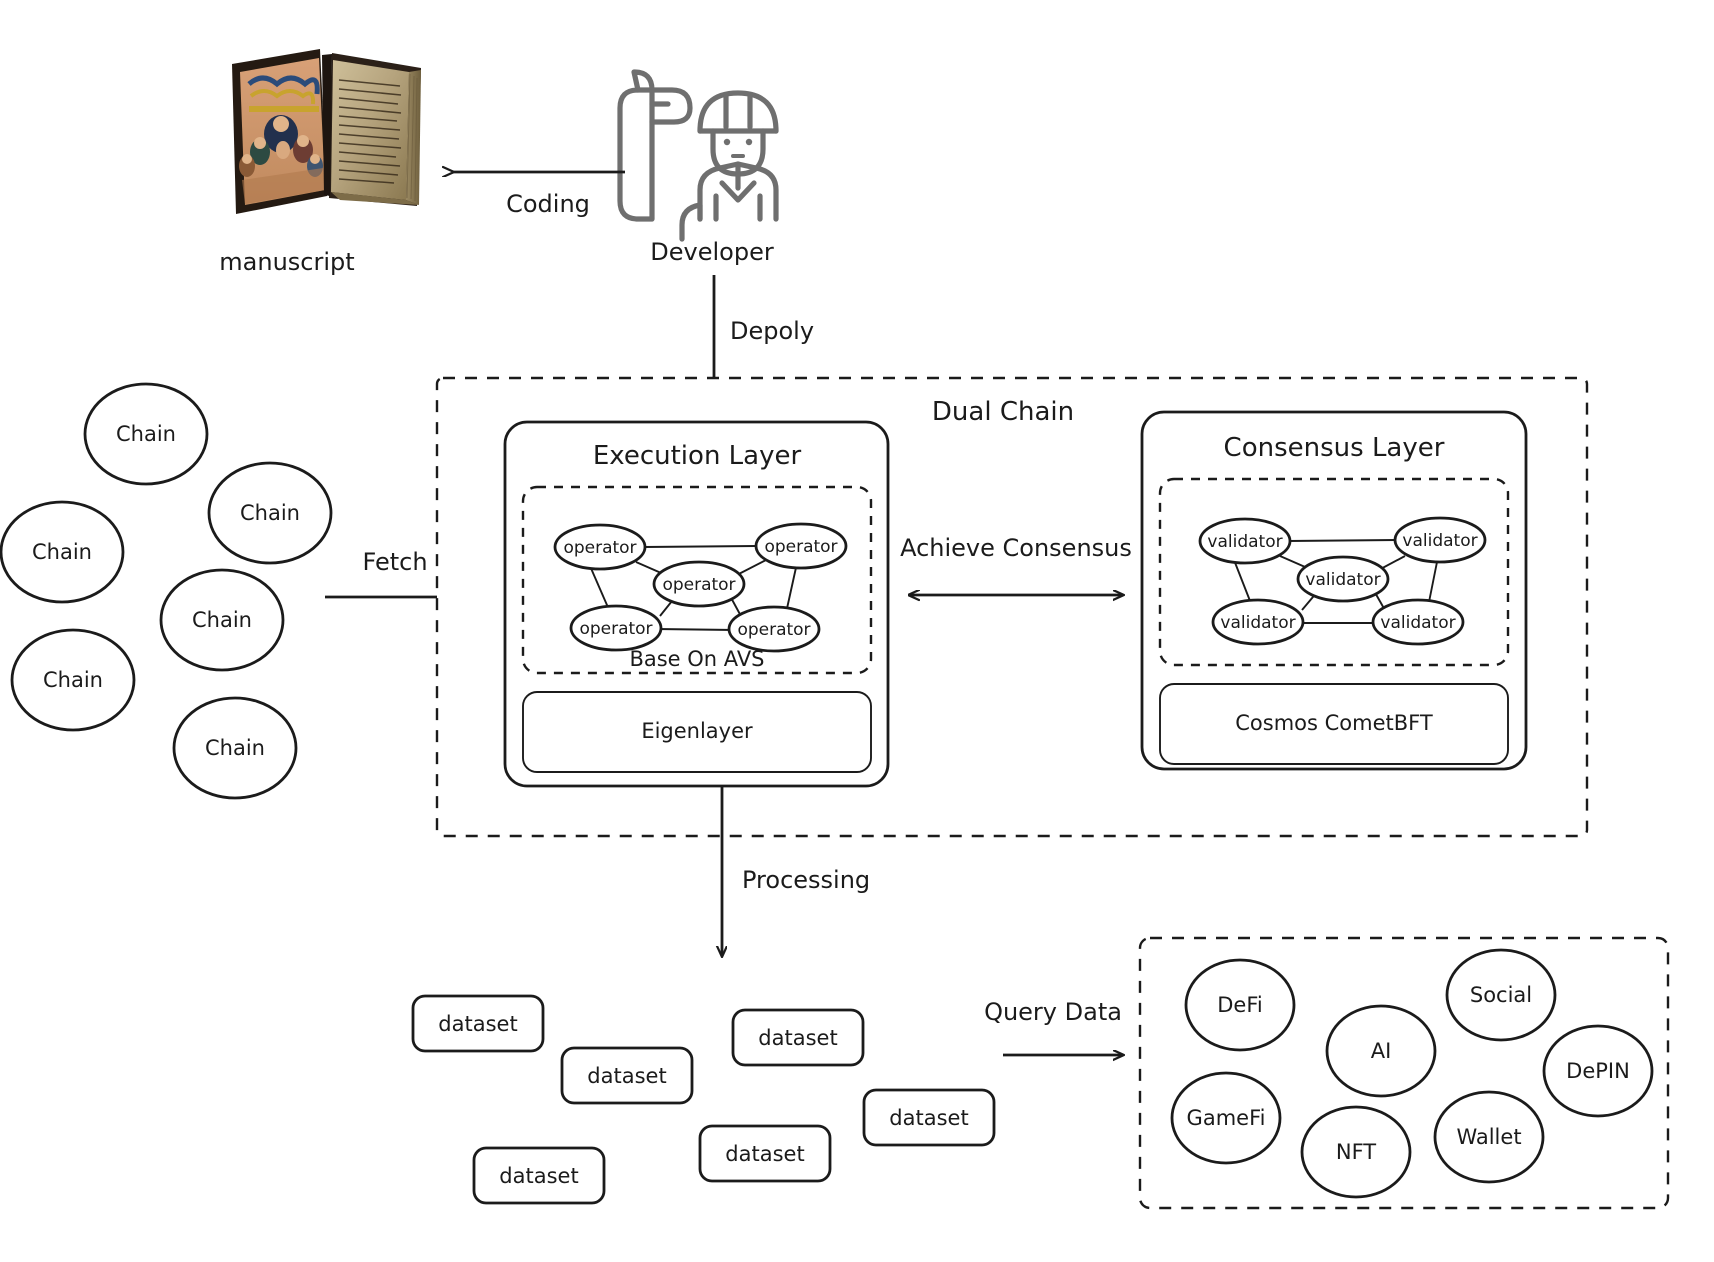 This screenshot has height=1262, width=1714. I want to click on application-label: AI, so click(1381, 1051).